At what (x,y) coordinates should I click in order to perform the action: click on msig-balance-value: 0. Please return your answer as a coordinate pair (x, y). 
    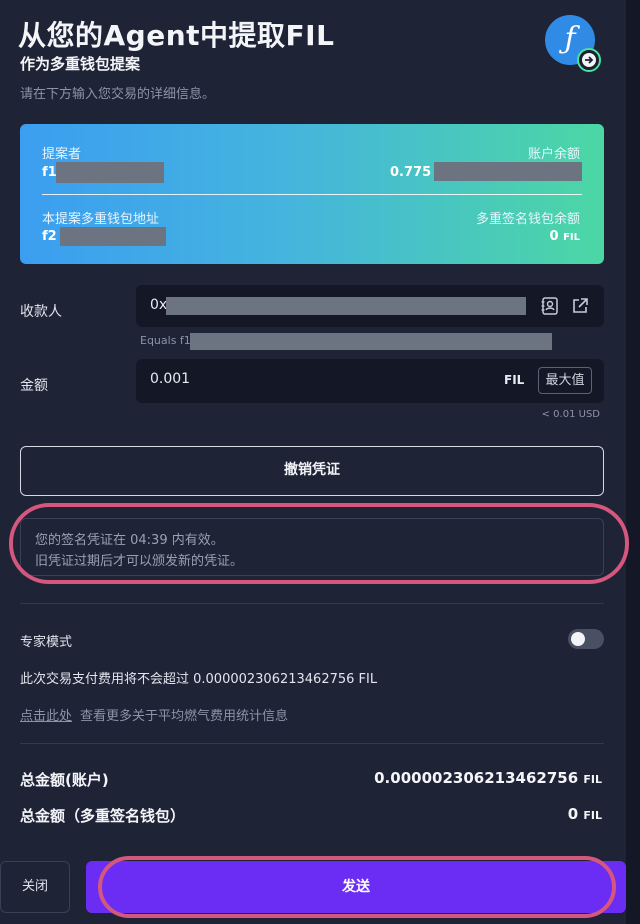
    Looking at the image, I should click on (554, 236).